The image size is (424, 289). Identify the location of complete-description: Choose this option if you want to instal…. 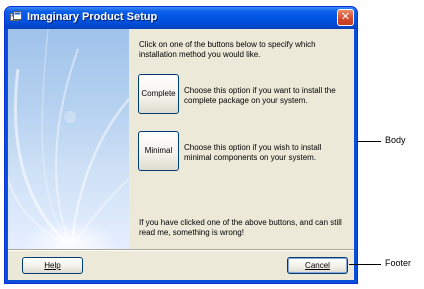
(260, 95).